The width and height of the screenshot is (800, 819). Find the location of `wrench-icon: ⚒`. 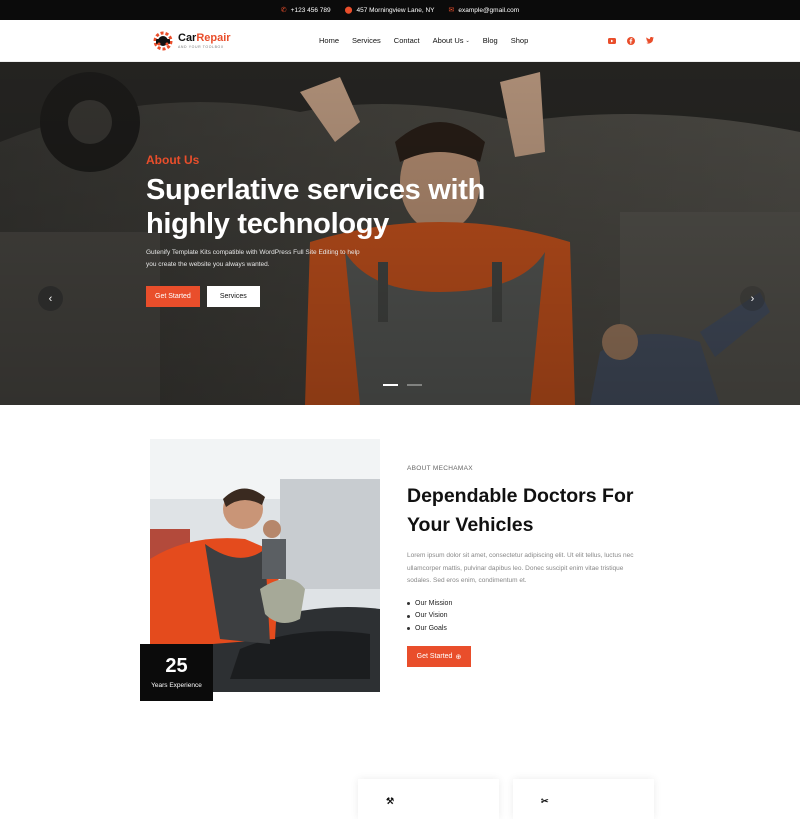

wrench-icon: ⚒ is located at coordinates (390, 801).